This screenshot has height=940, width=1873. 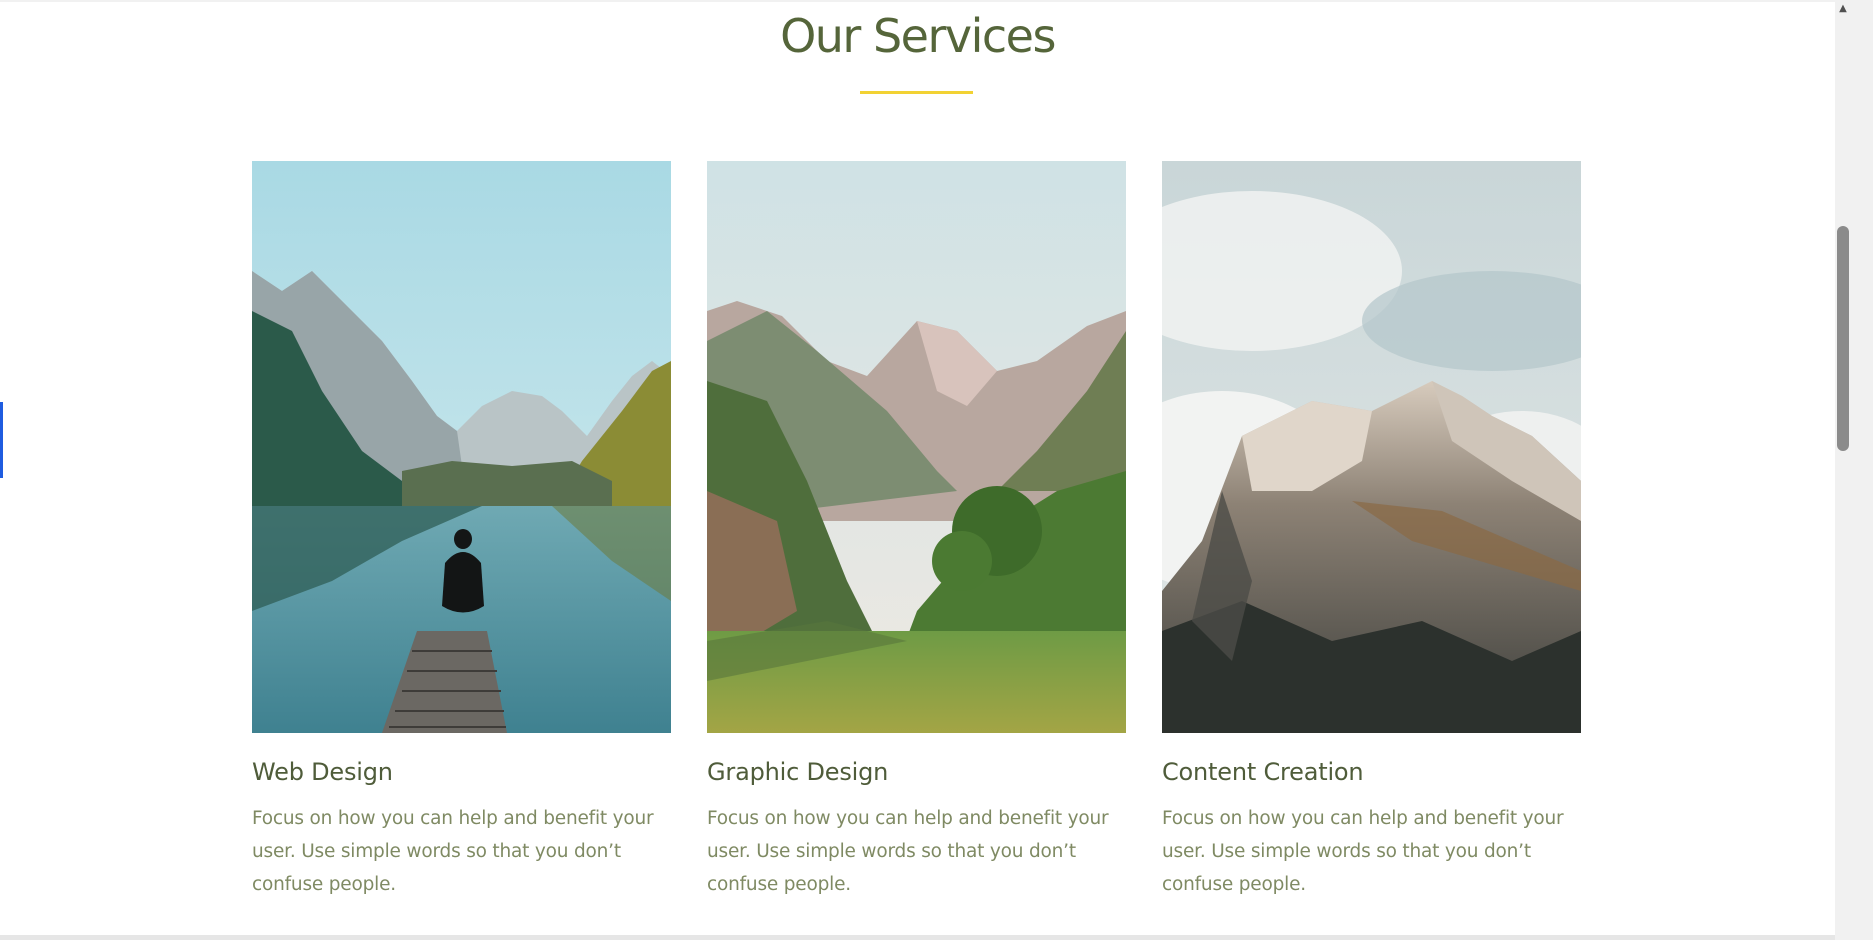 What do you see at coordinates (918, 36) in the screenshot?
I see `section-title: Our Services` at bounding box center [918, 36].